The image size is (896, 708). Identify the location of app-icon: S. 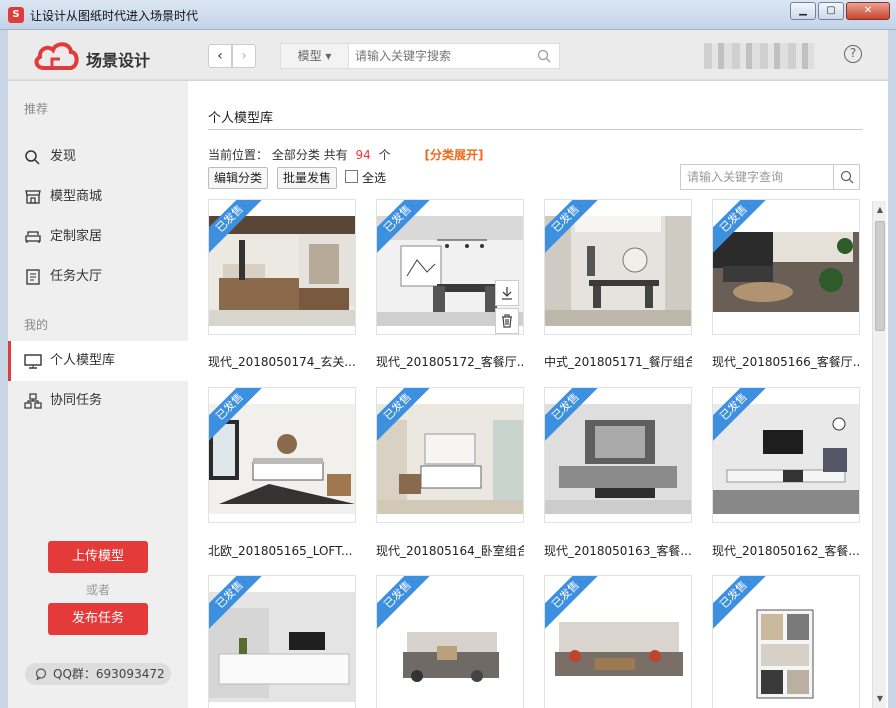
(16, 15).